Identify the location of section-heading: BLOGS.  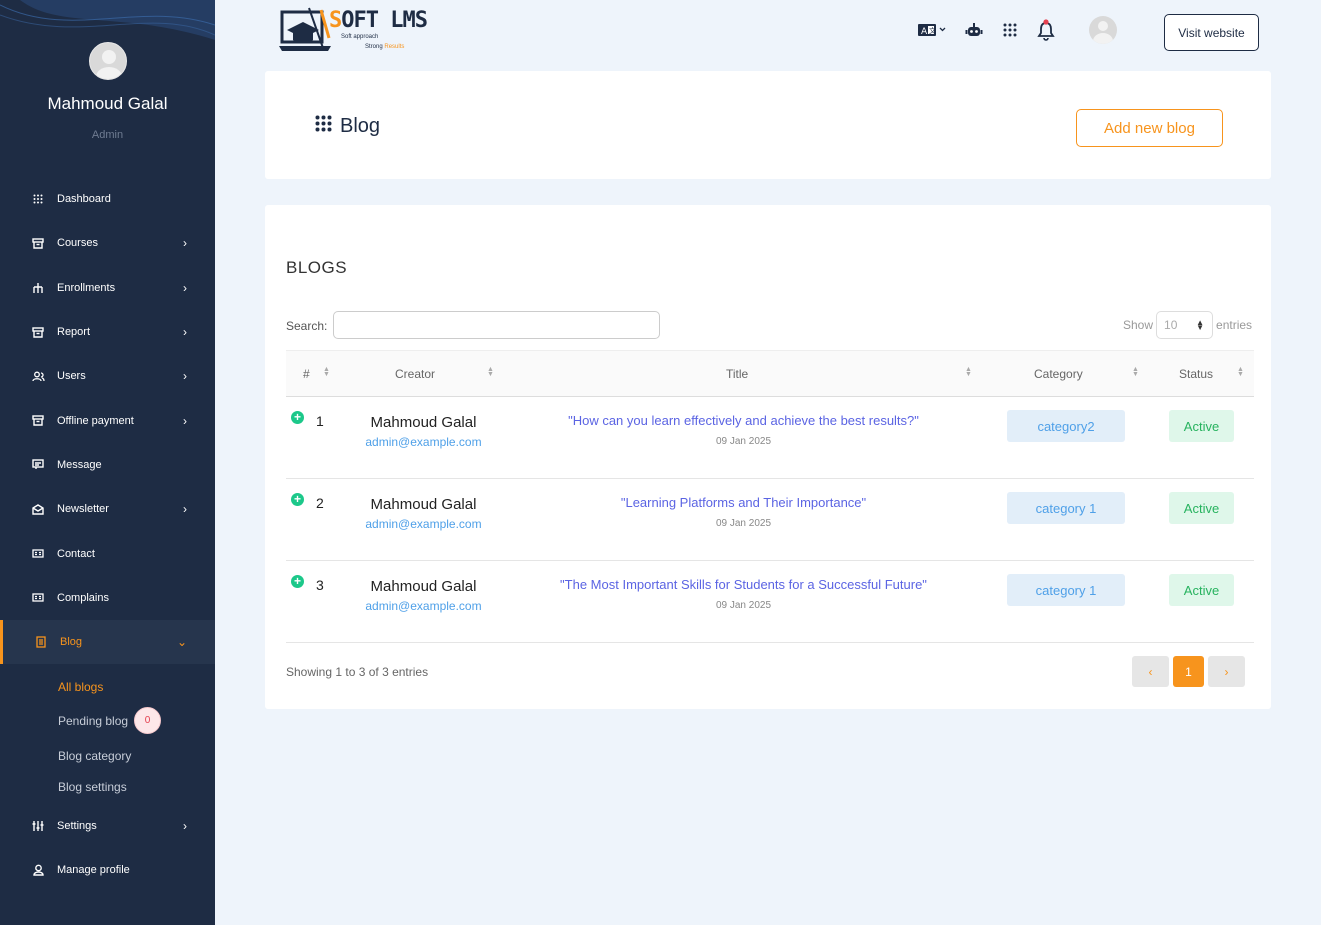
(317, 267).